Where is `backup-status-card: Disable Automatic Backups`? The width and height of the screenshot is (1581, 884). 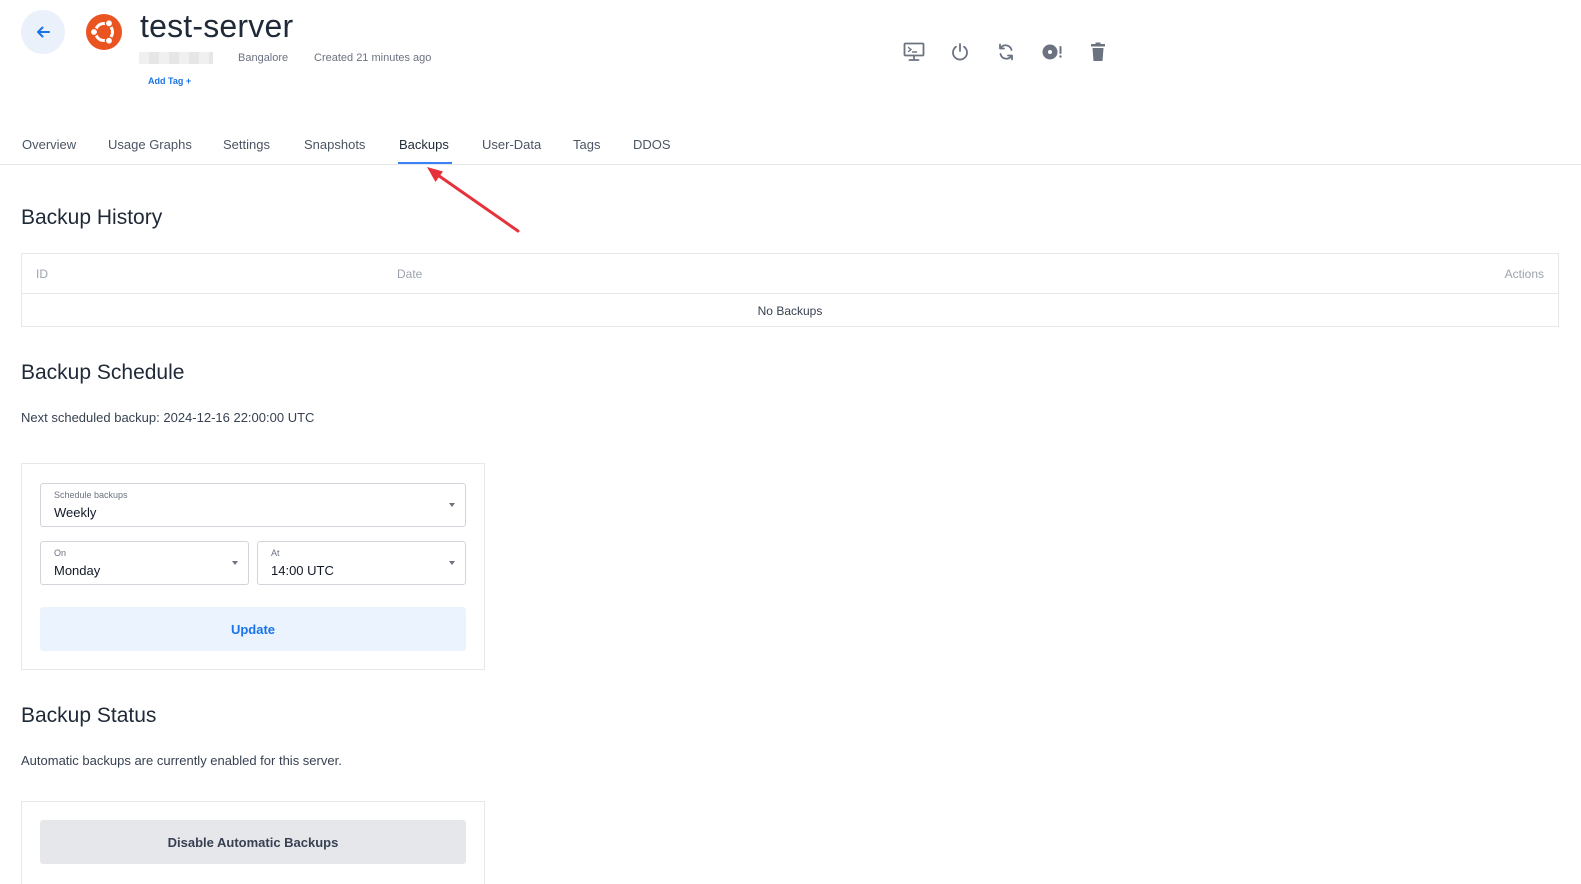 backup-status-card: Disable Automatic Backups is located at coordinates (253, 842).